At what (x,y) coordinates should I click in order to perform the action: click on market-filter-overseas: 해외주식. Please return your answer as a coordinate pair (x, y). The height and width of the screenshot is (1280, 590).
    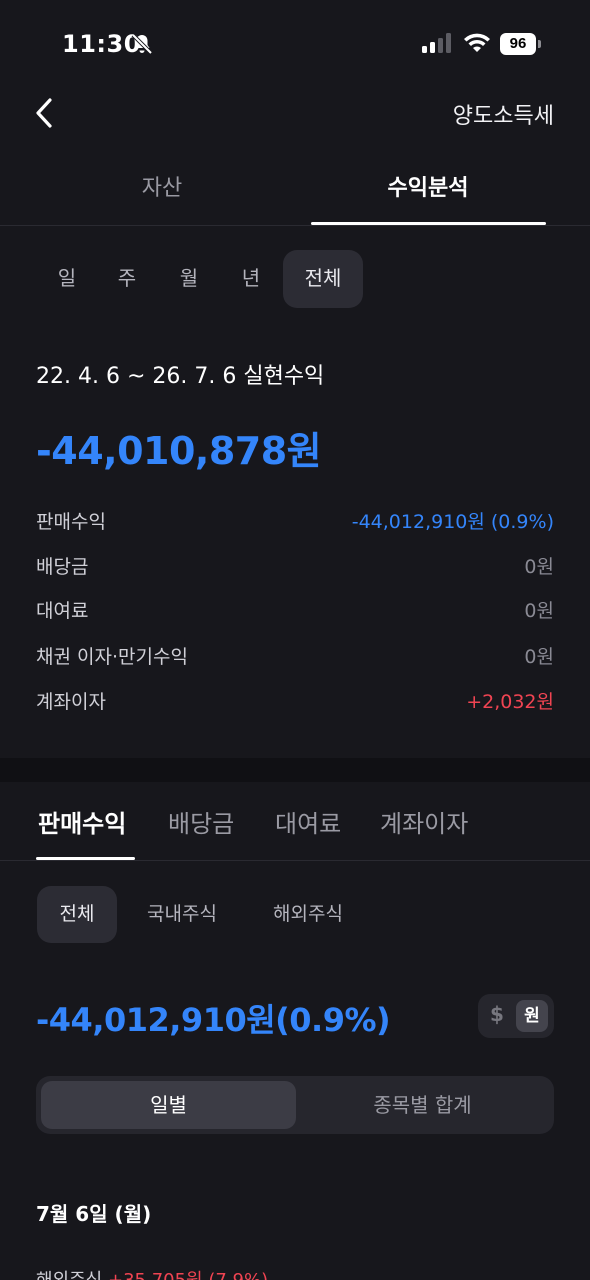
    Looking at the image, I should click on (308, 914).